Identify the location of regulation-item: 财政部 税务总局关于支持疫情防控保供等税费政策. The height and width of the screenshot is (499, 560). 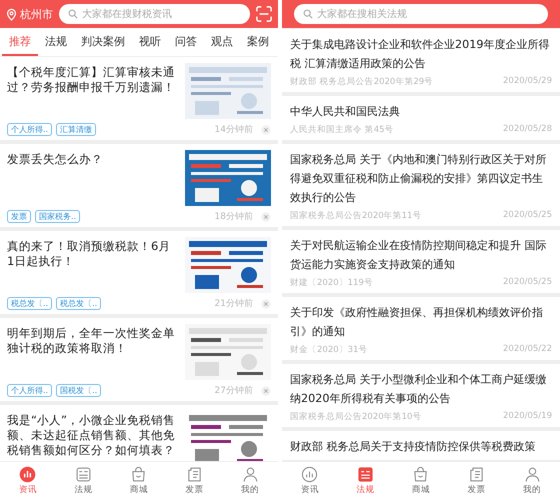
(421, 445).